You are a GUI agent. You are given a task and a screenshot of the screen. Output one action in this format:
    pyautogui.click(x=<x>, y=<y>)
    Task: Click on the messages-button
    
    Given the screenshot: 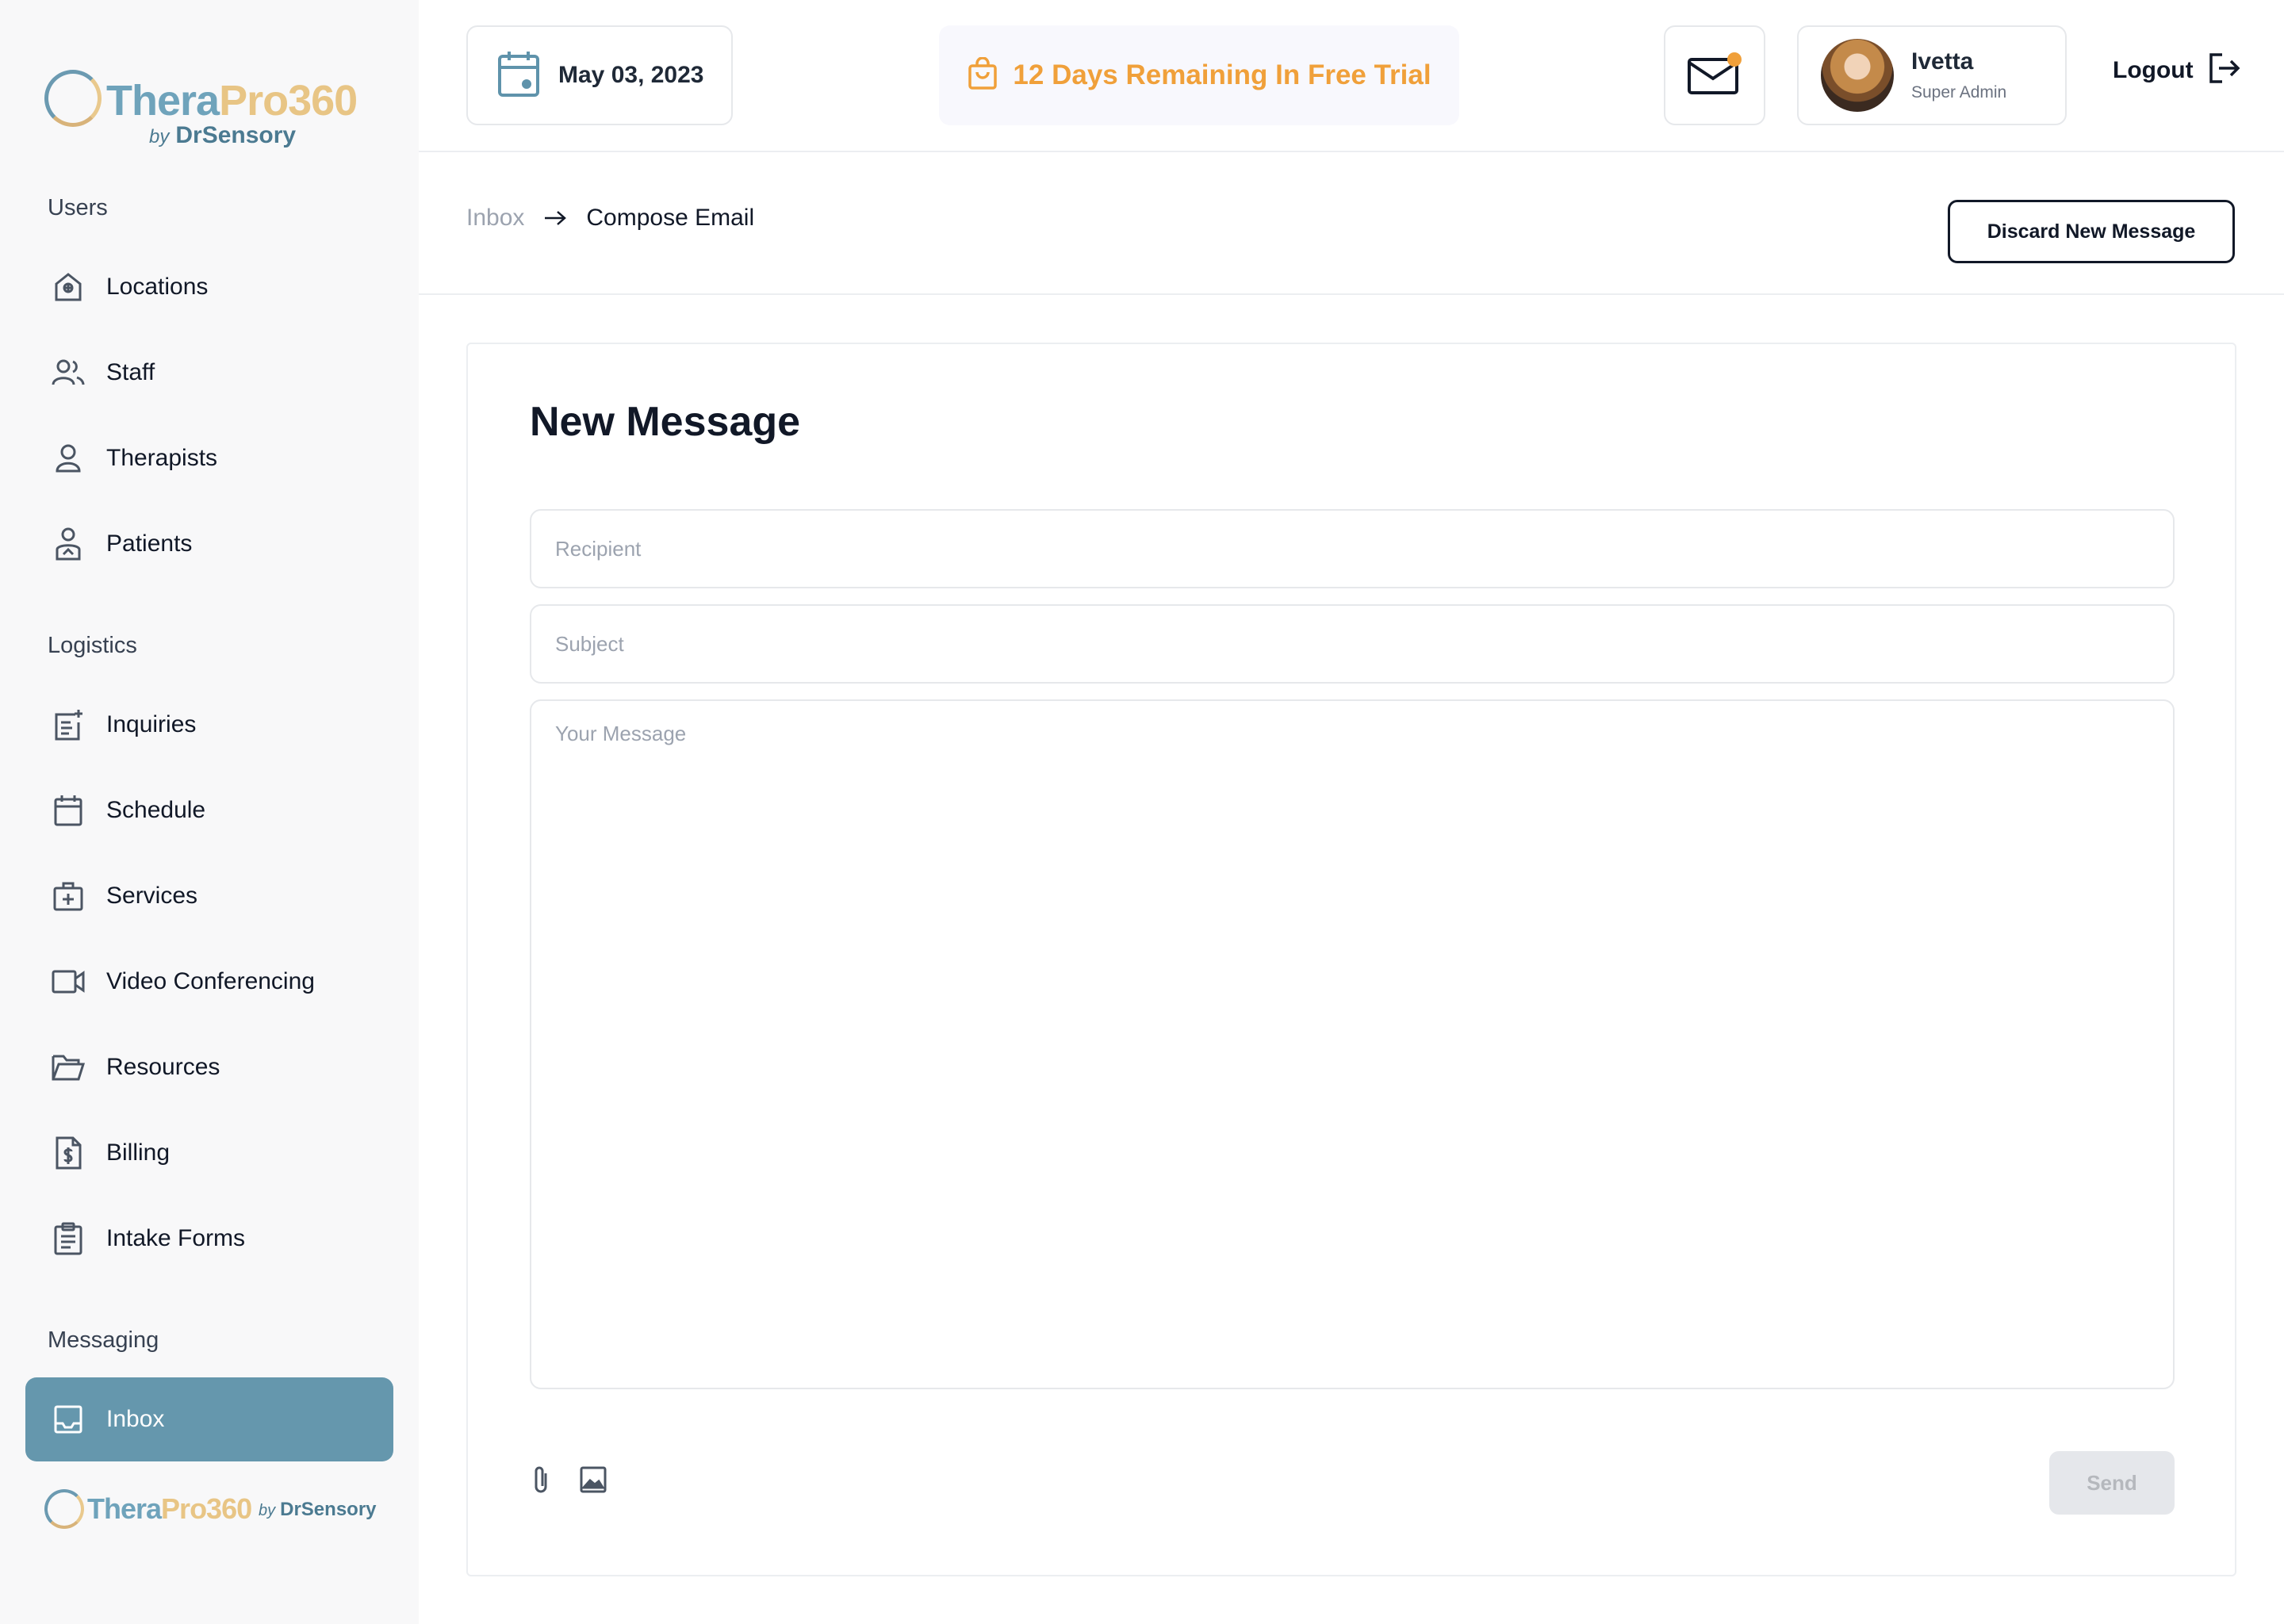 What is the action you would take?
    pyautogui.click(x=1714, y=75)
    